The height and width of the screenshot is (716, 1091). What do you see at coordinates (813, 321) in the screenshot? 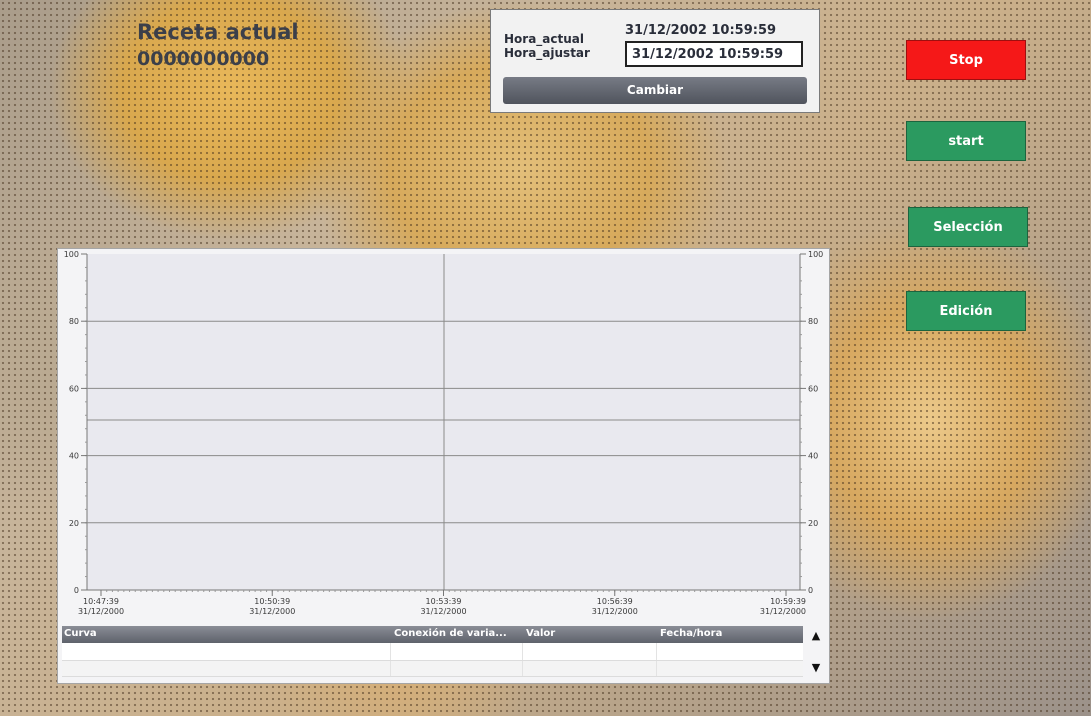
I see `y-tick-label-right: 80` at bounding box center [813, 321].